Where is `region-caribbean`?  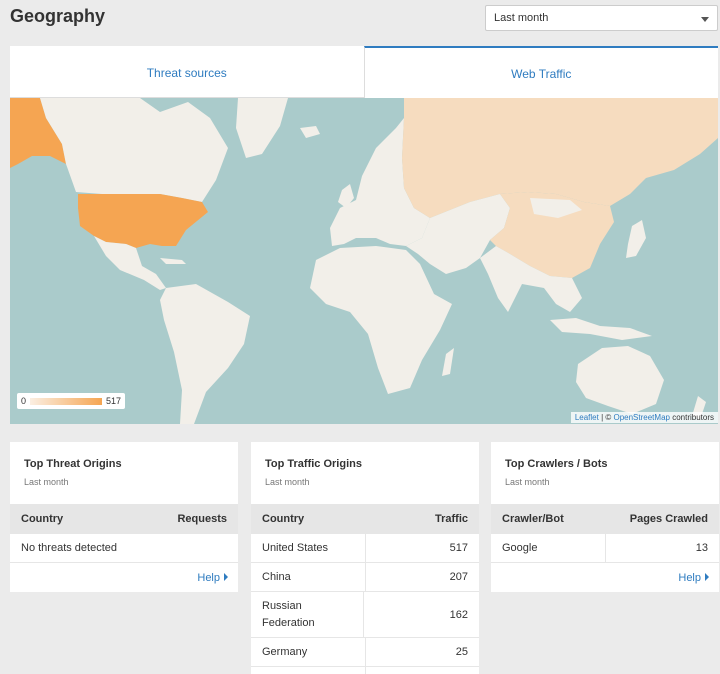
region-caribbean is located at coordinates (173, 261).